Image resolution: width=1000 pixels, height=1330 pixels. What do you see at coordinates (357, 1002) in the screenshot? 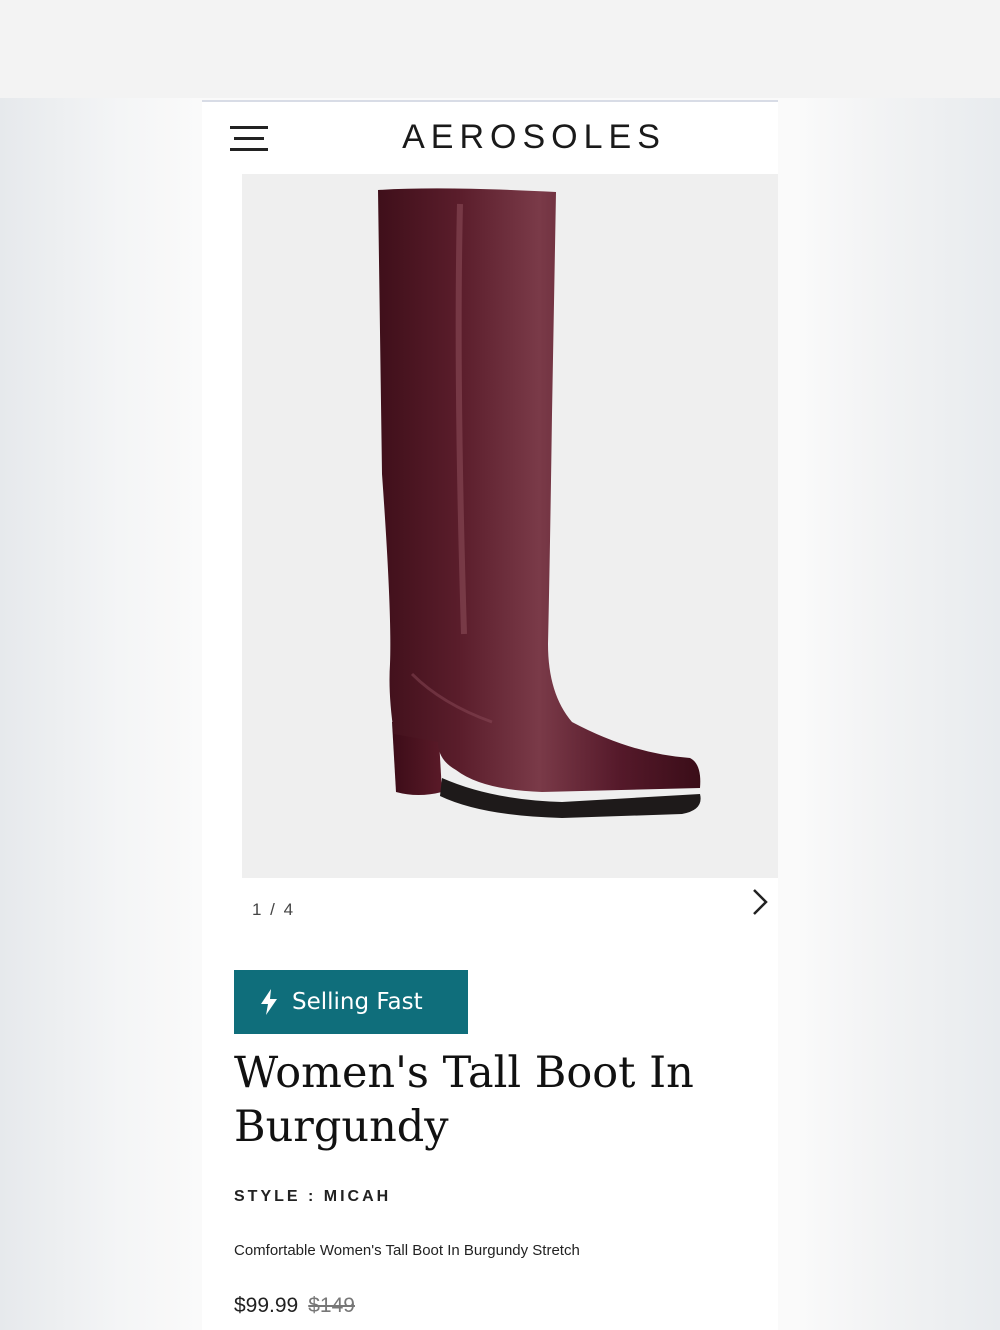
I see `badge-label: Selling Fast` at bounding box center [357, 1002].